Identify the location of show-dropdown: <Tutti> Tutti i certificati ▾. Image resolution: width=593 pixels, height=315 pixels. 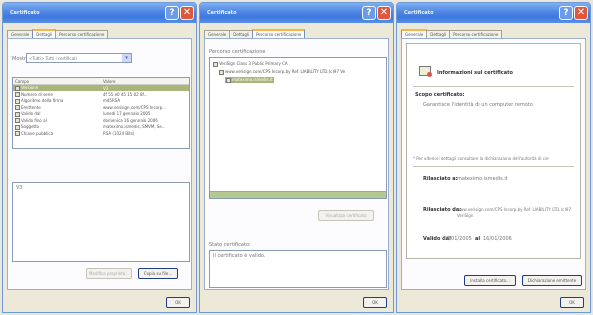
(79, 58).